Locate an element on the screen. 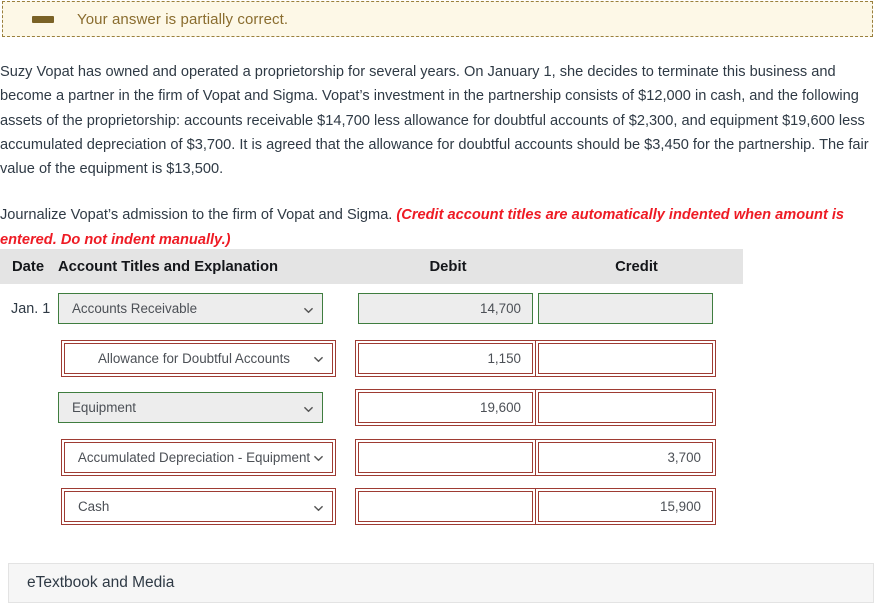 The height and width of the screenshot is (603, 888). table-row: Allowance for Doubtful Accounts 1,150 is located at coordinates (371, 359).